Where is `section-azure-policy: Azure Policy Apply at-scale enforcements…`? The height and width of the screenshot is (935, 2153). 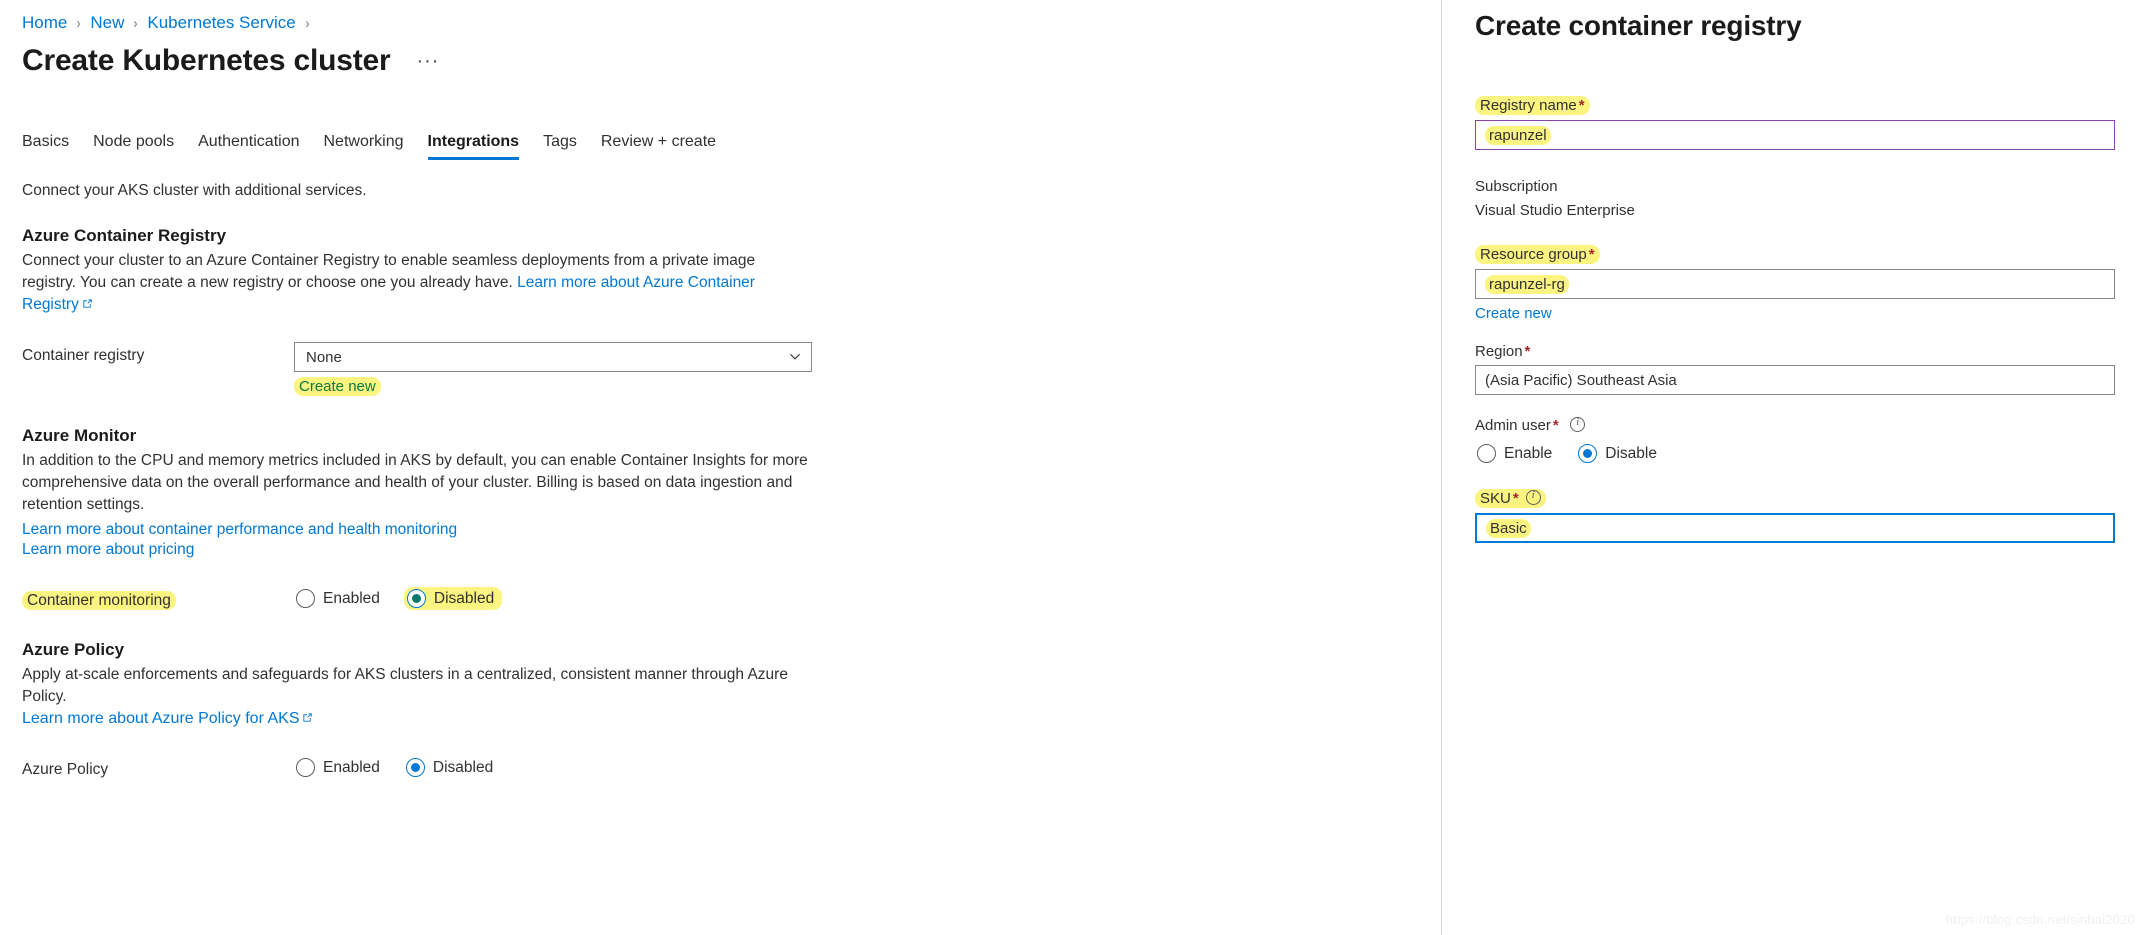 section-azure-policy: Azure Policy Apply at-scale enforcements… is located at coordinates (731, 709).